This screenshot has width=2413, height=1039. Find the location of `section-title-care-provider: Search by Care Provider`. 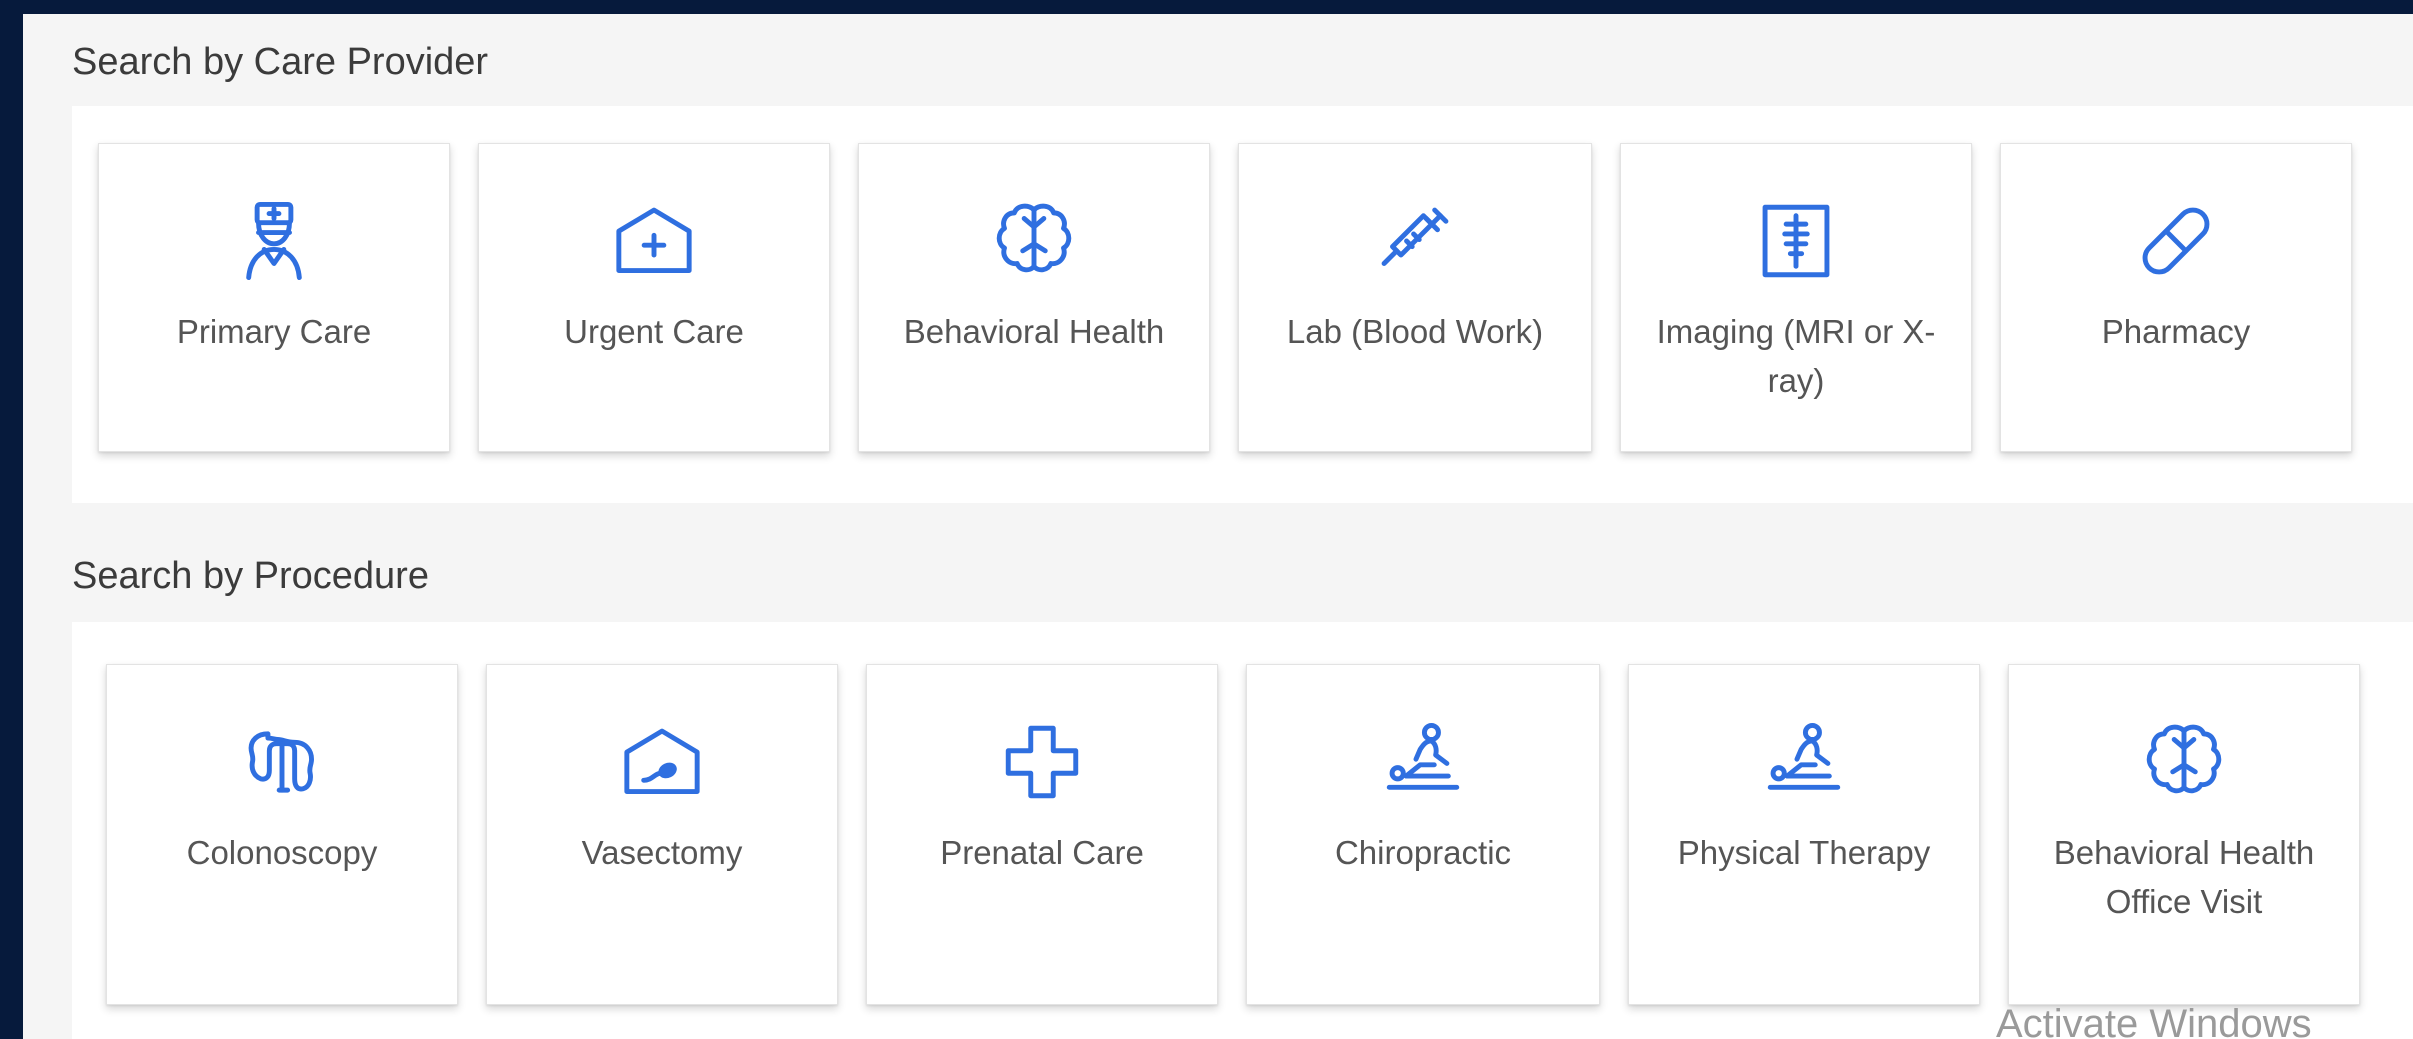

section-title-care-provider: Search by Care Provider is located at coordinates (280, 62).